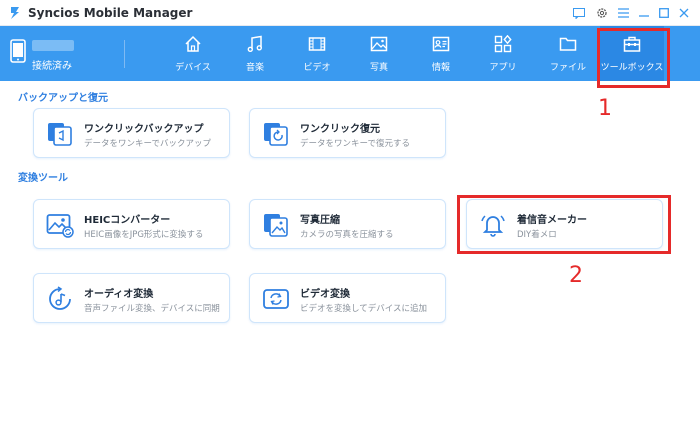 The width and height of the screenshot is (700, 446). I want to click on card-desc: カメラの写真を圧縮する, so click(347, 235).